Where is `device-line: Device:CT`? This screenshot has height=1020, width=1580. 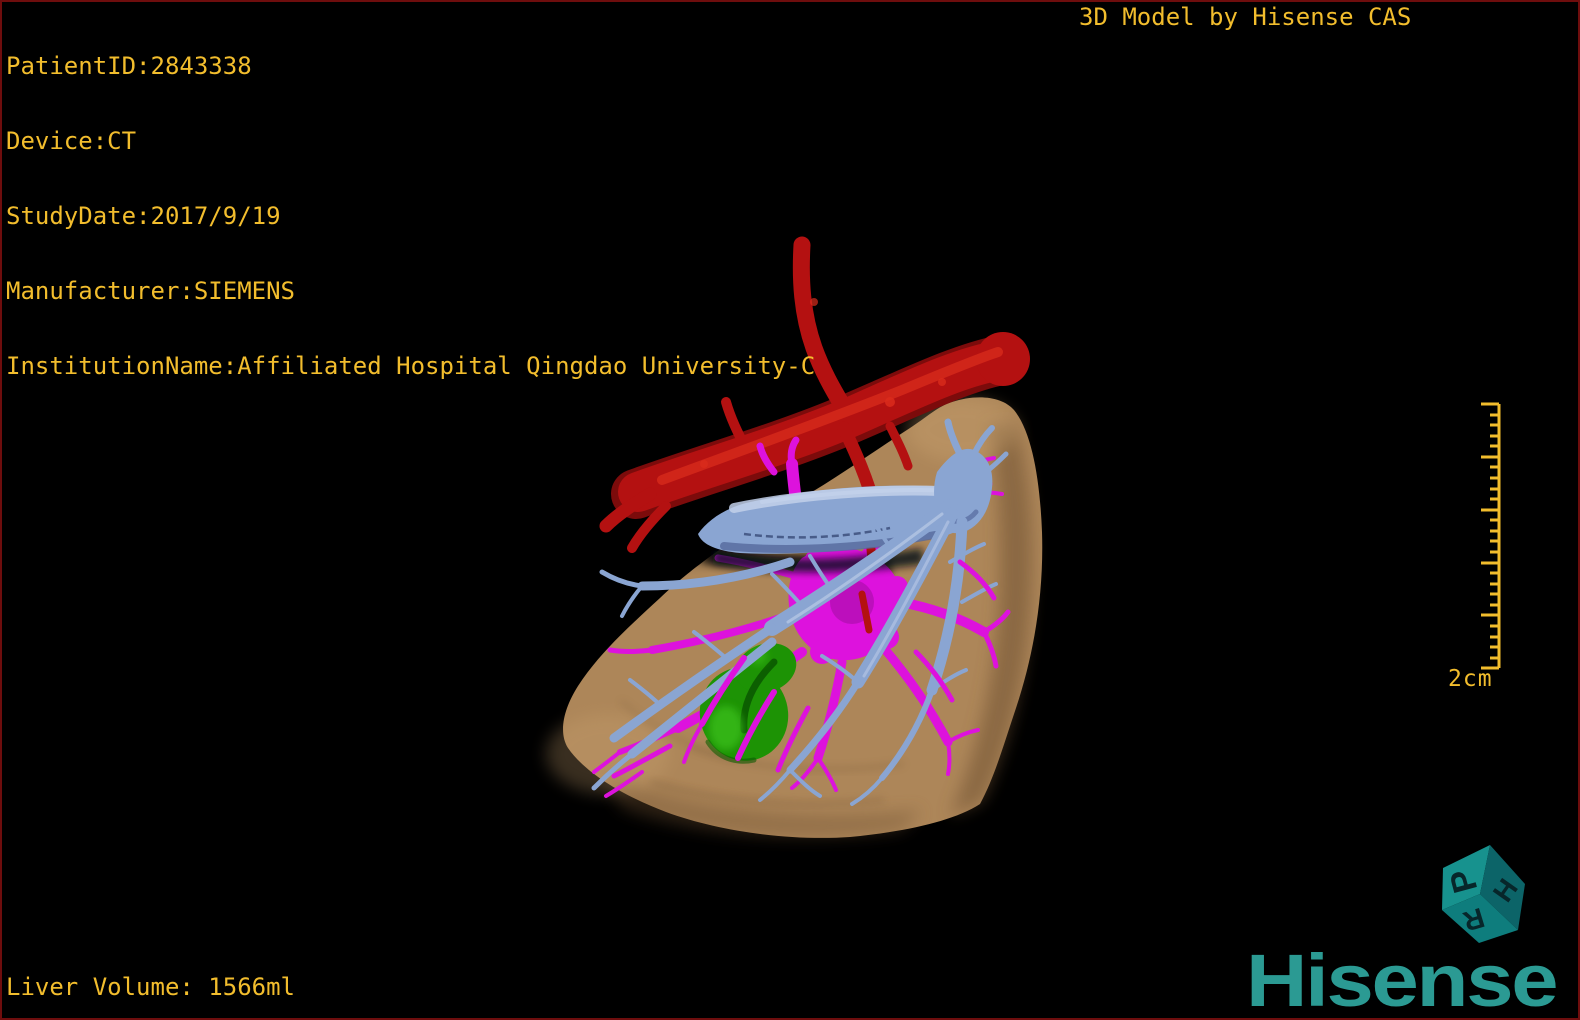
device-line: Device:CT is located at coordinates (71, 141).